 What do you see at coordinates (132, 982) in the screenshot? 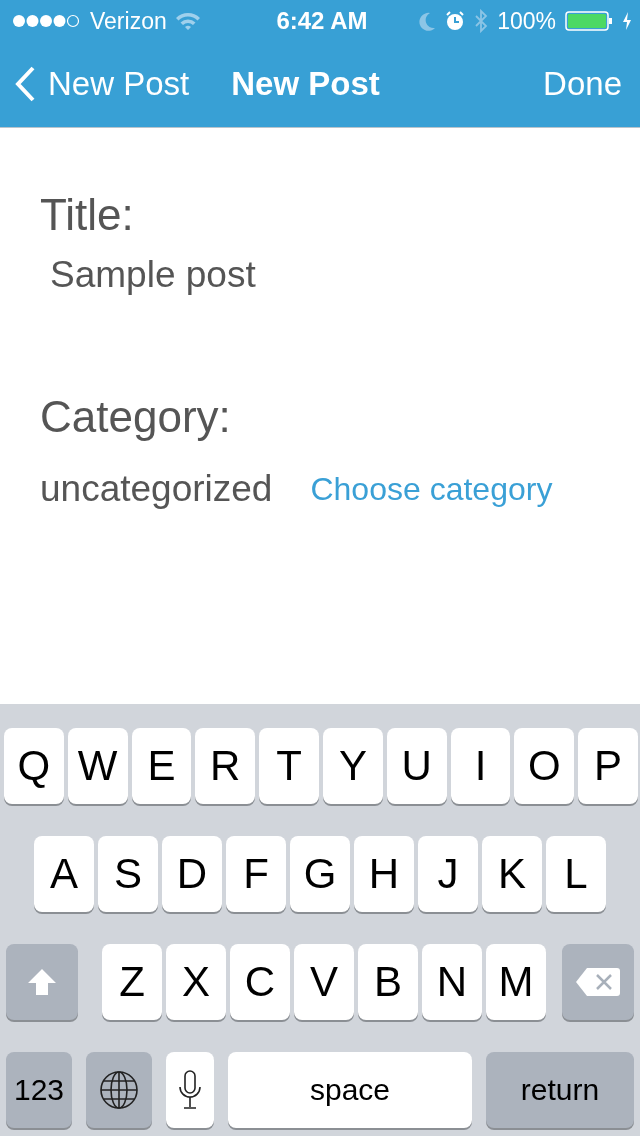
I see `letter-key: Z` at bounding box center [132, 982].